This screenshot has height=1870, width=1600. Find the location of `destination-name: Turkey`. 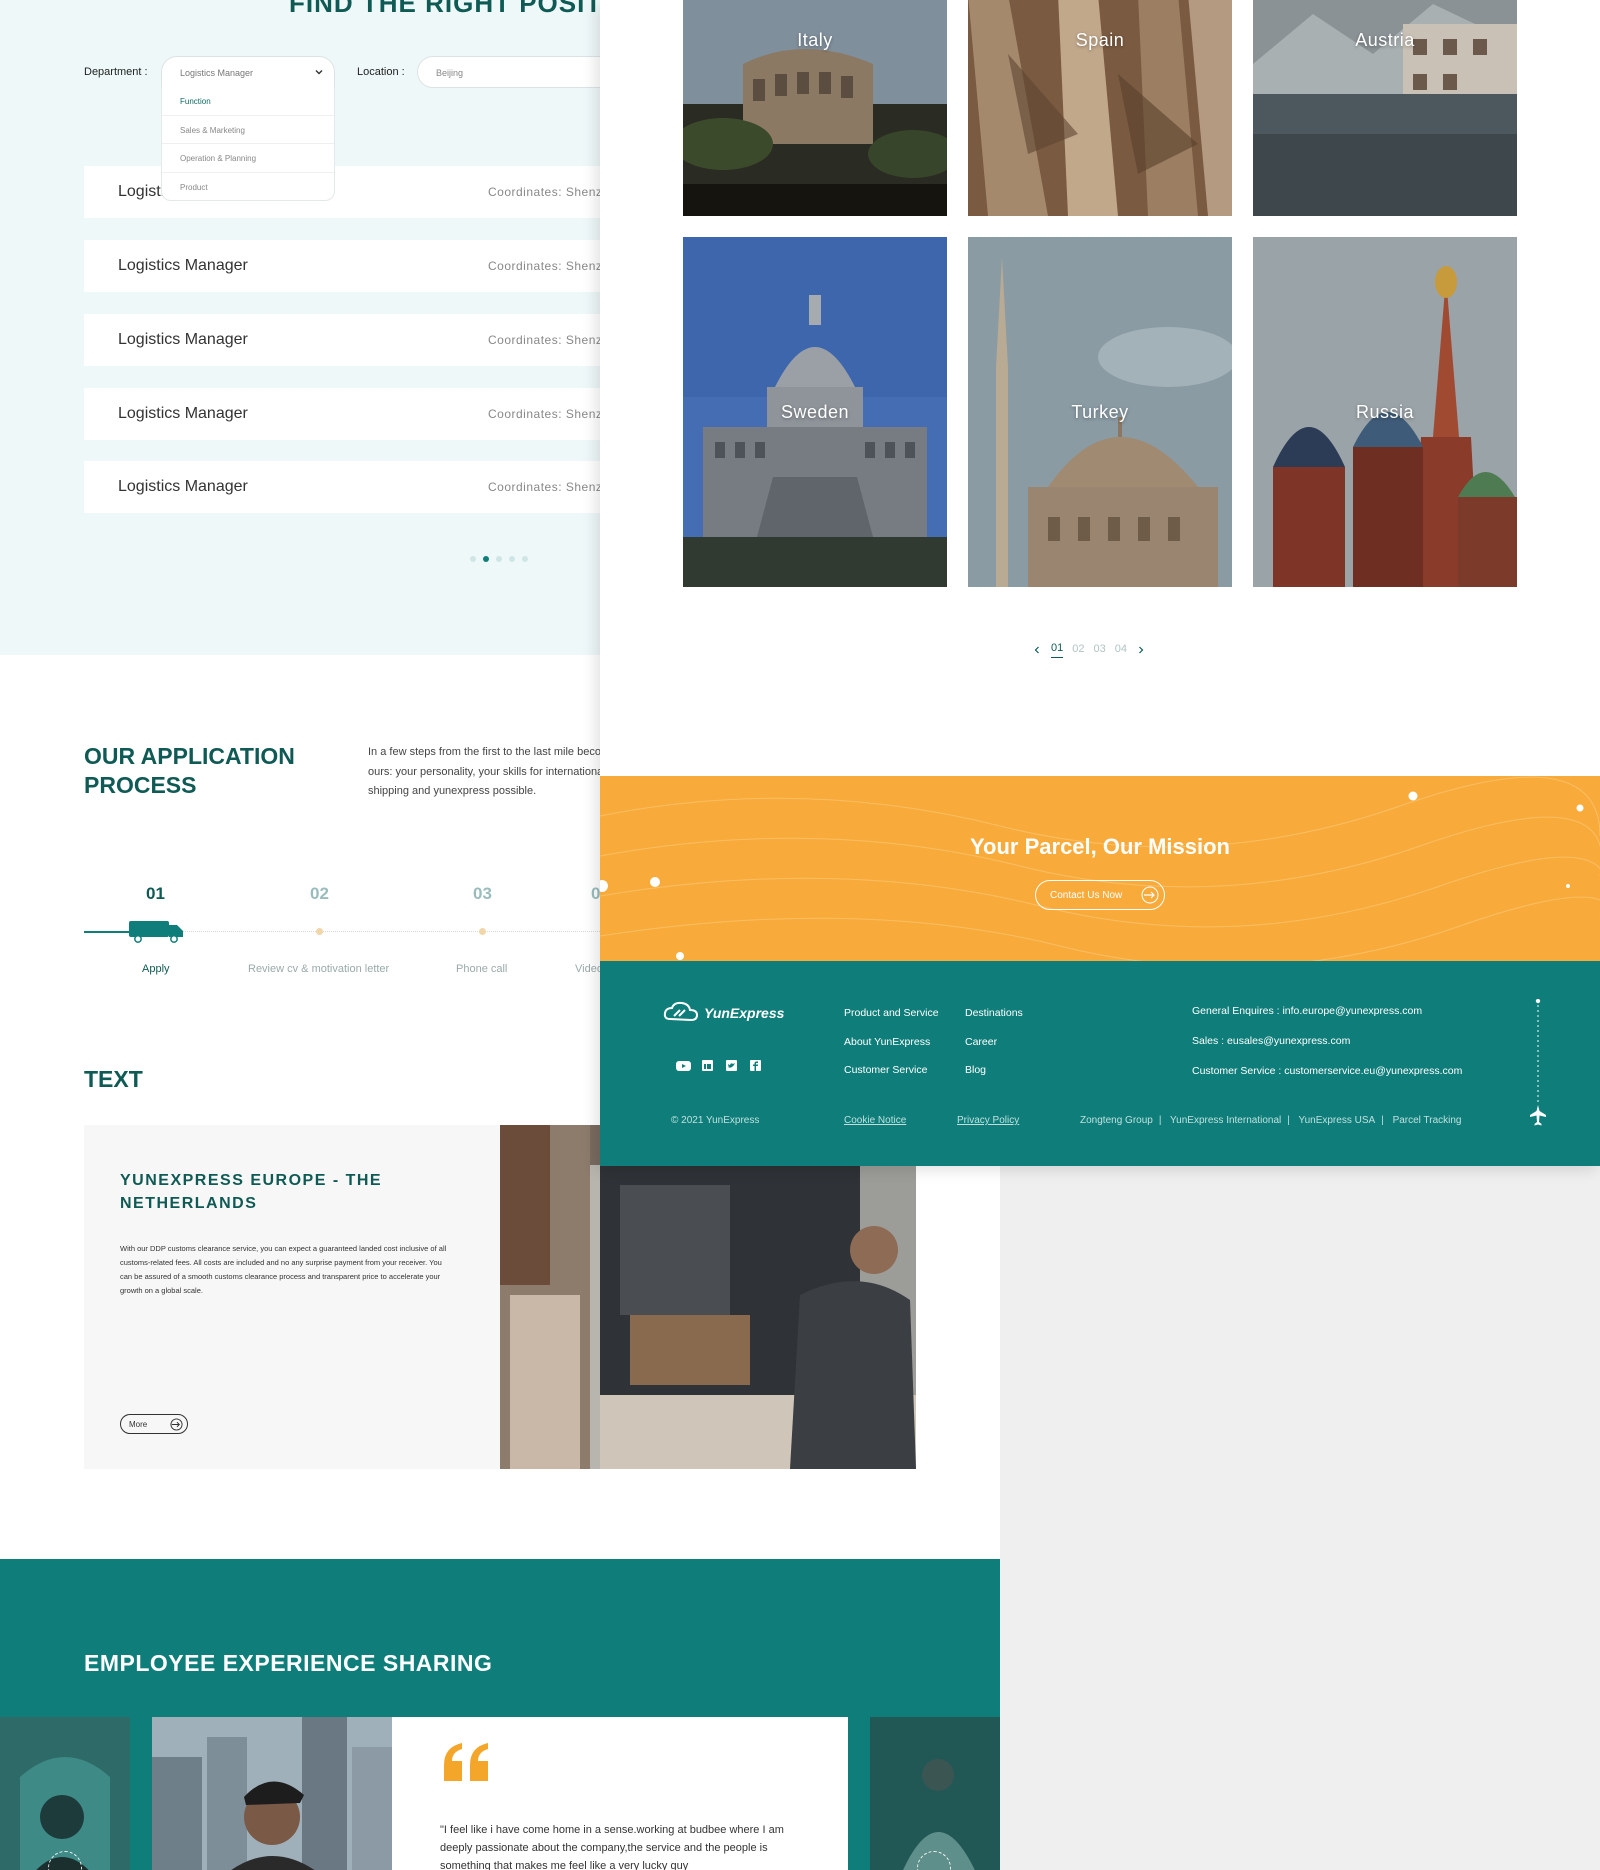

destination-name: Turkey is located at coordinates (1100, 412).